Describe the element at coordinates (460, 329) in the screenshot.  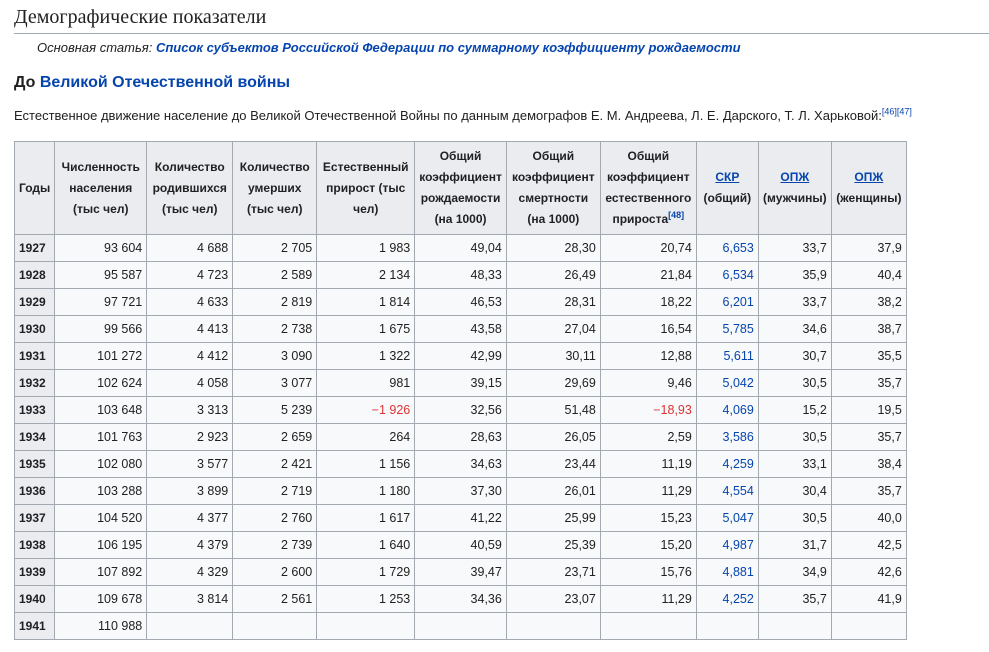
I see `cell-cbr: 43,58` at that location.